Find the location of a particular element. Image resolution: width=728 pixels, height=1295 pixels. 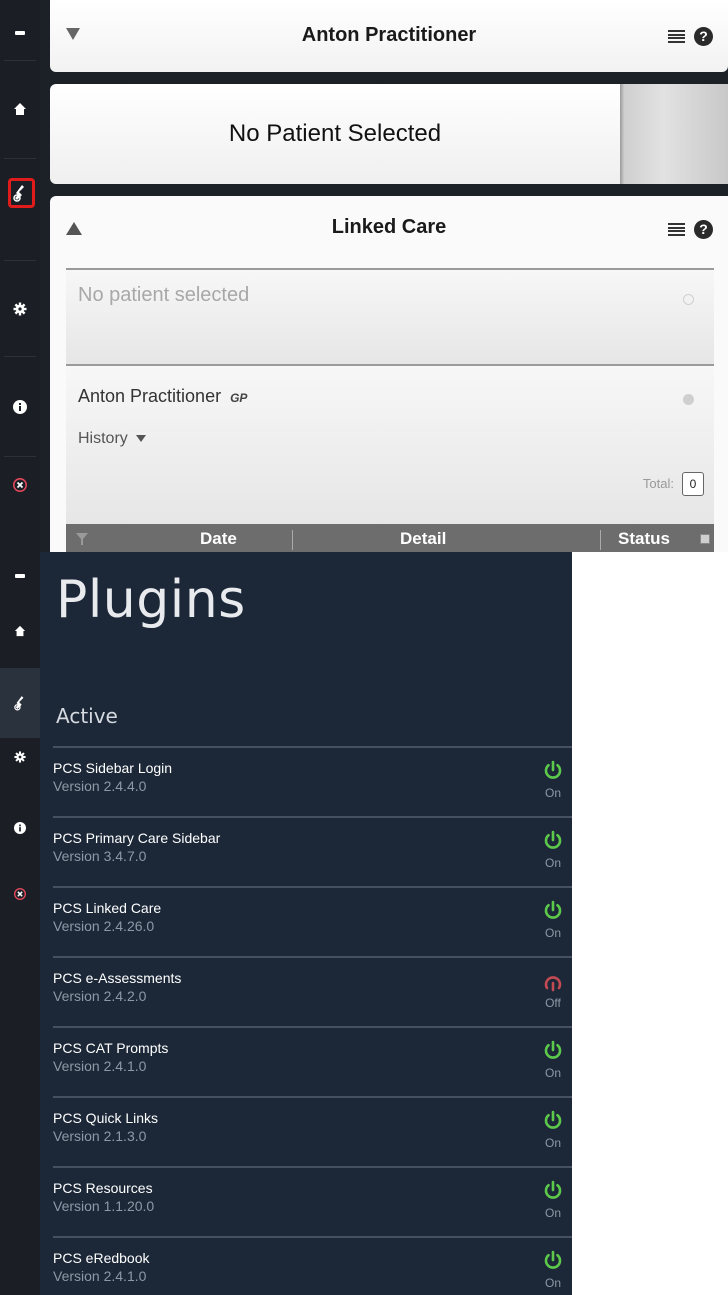

plugin-row: PCS e-Assessments Version 2.4.2.0 Off is located at coordinates (312, 991).